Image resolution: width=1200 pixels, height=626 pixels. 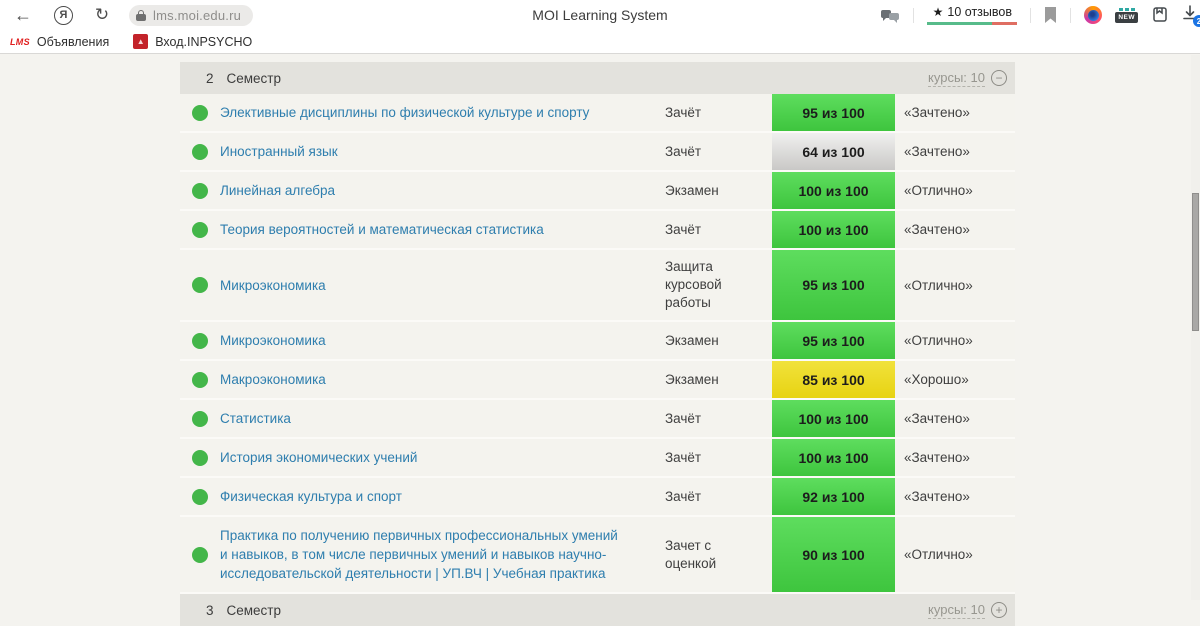 What do you see at coordinates (141, 41) in the screenshot?
I see `inpsycho-favicon: ▲` at bounding box center [141, 41].